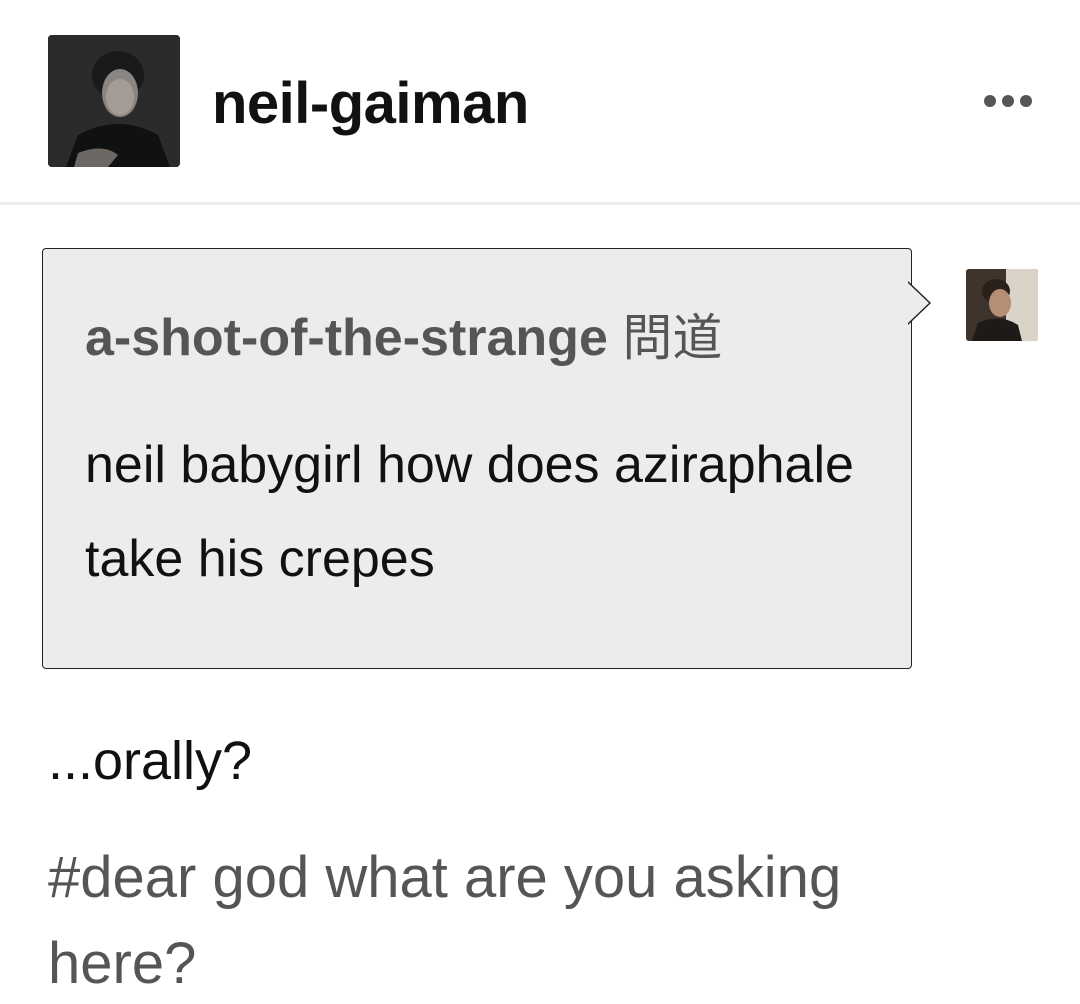 This screenshot has height=1004, width=1080. Describe the element at coordinates (672, 338) in the screenshot. I see `asked-label: 問道` at that location.